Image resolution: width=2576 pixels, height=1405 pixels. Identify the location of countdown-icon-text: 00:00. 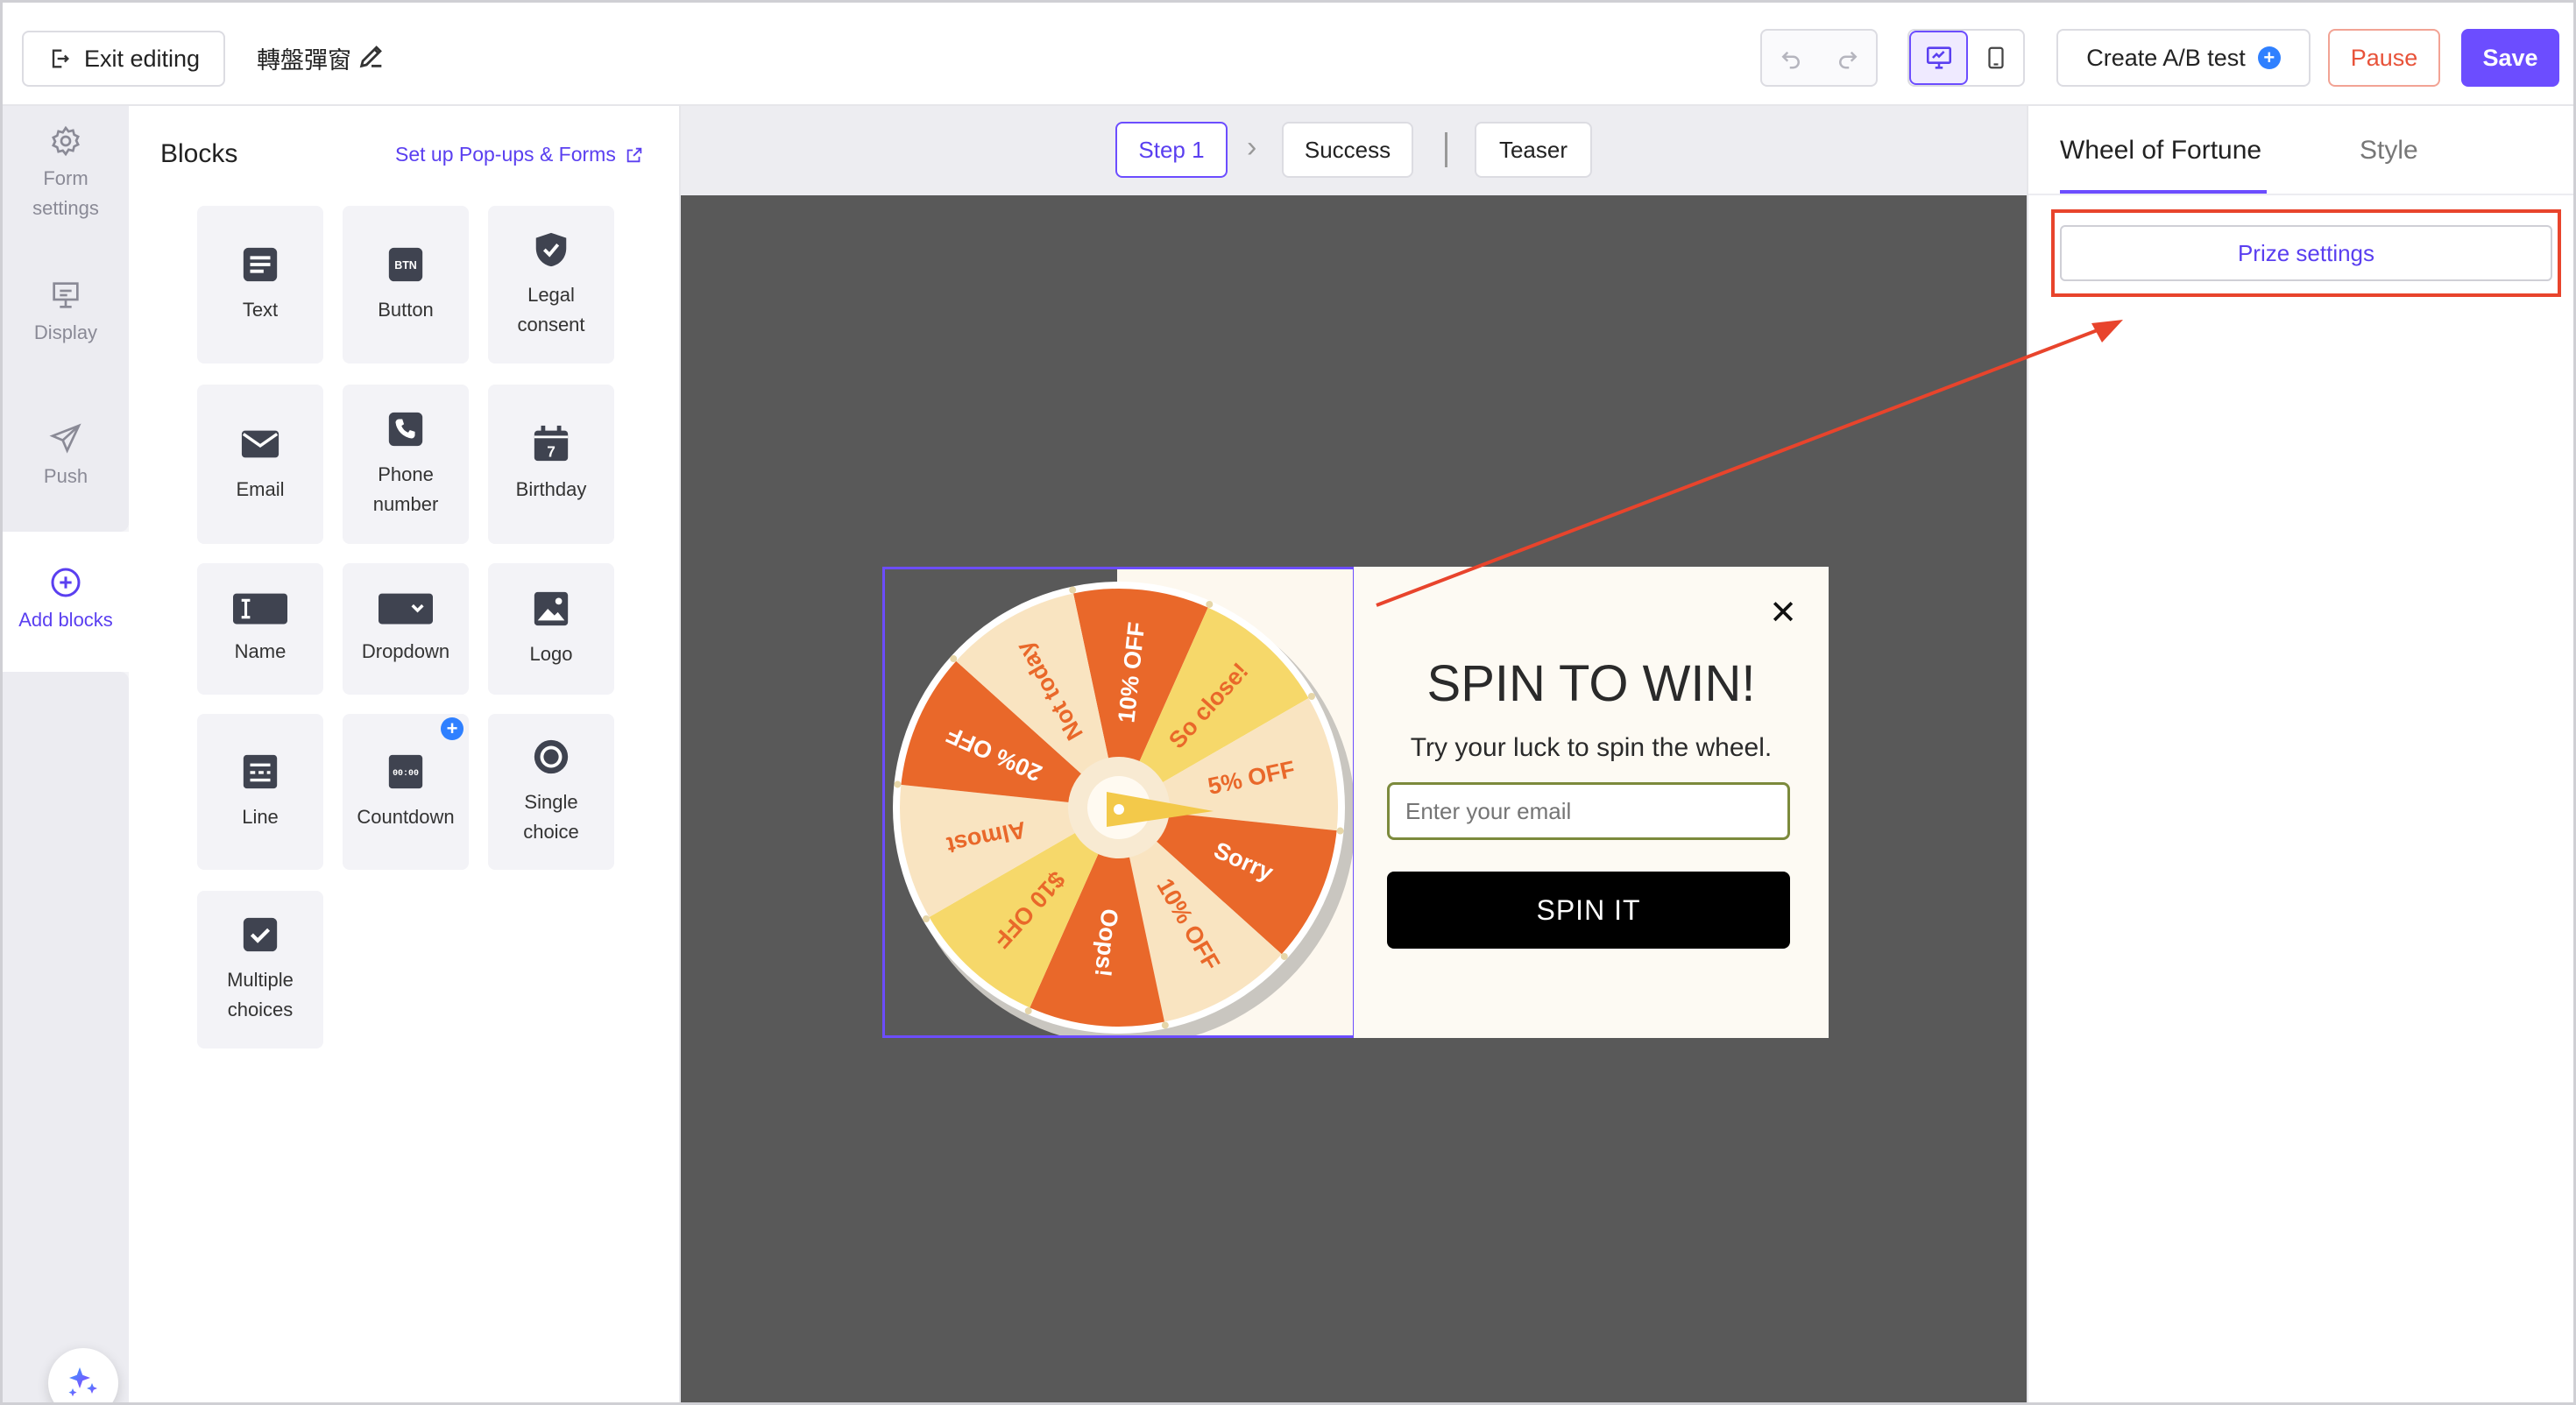
(406, 773).